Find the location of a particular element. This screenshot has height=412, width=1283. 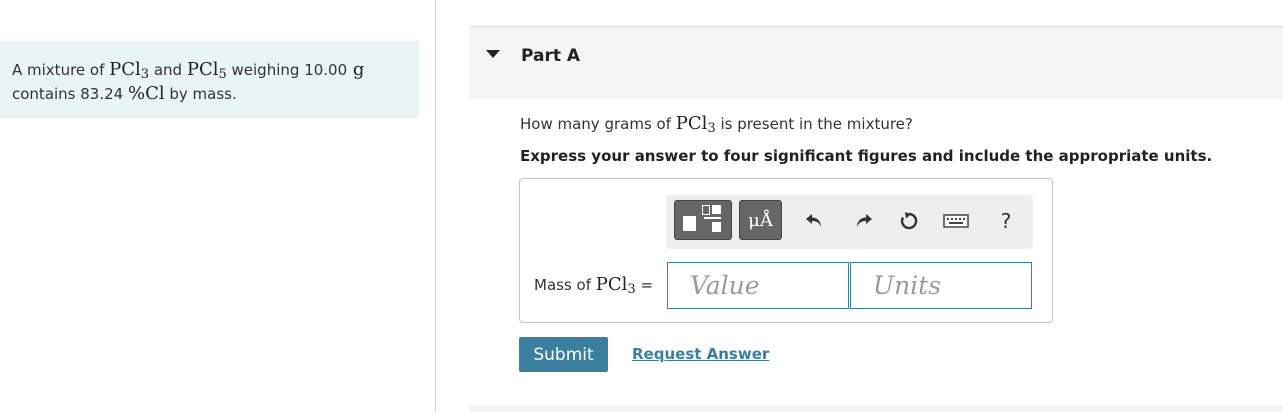

help-icon: ? is located at coordinates (1006, 221).